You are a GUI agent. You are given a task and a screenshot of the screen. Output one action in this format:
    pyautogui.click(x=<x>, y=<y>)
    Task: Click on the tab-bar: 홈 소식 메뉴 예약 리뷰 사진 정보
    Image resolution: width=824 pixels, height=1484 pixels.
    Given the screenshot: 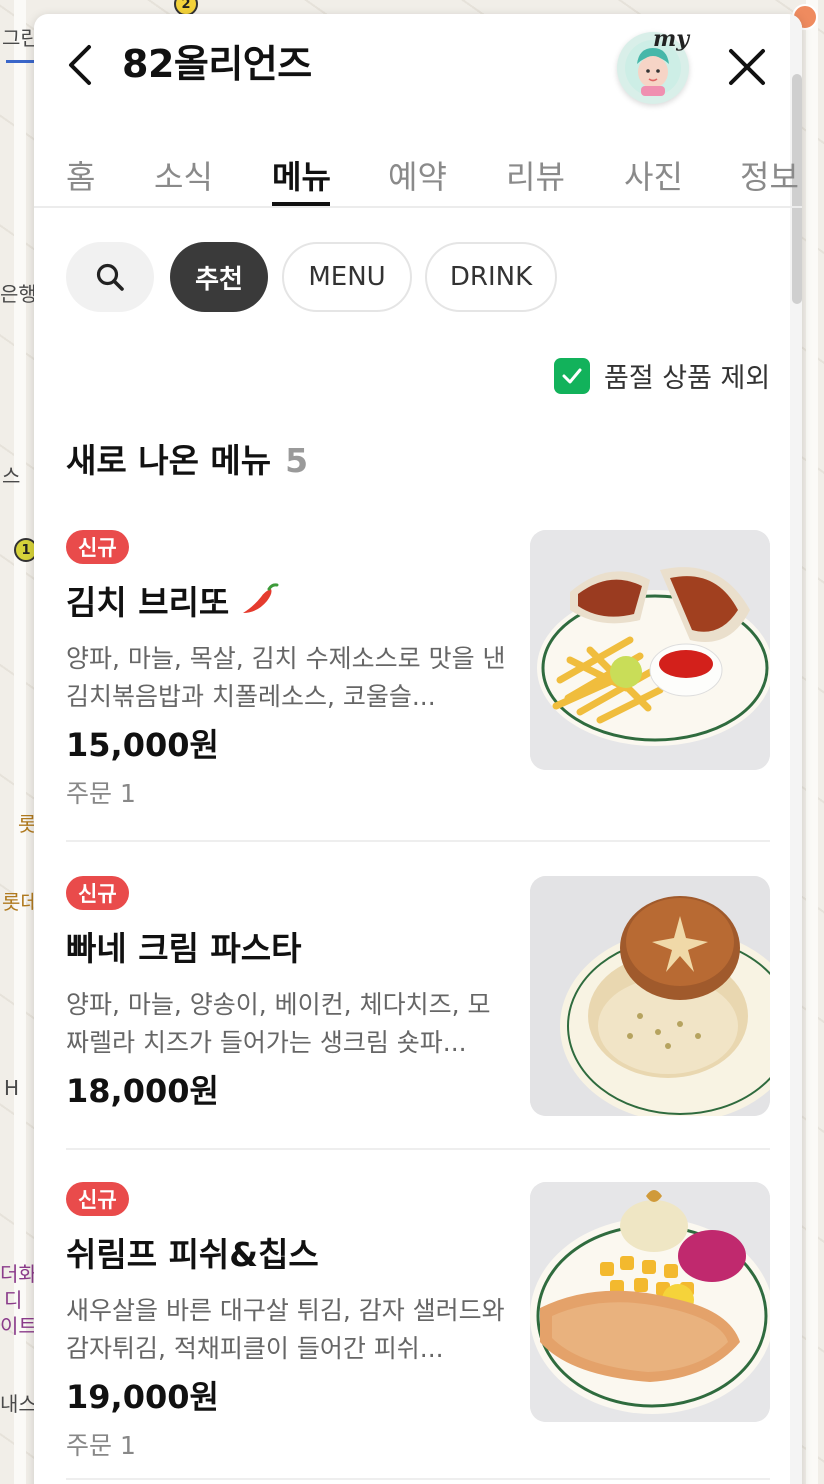 What is the action you would take?
    pyautogui.click(x=418, y=170)
    